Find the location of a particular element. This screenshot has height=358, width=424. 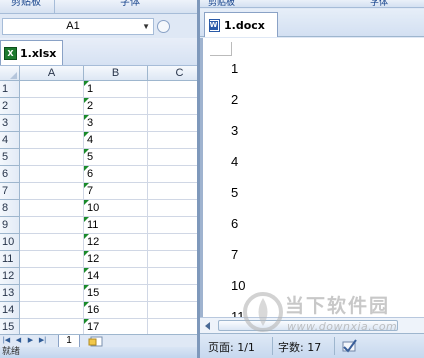

cell-b: 6 is located at coordinates (116, 174).